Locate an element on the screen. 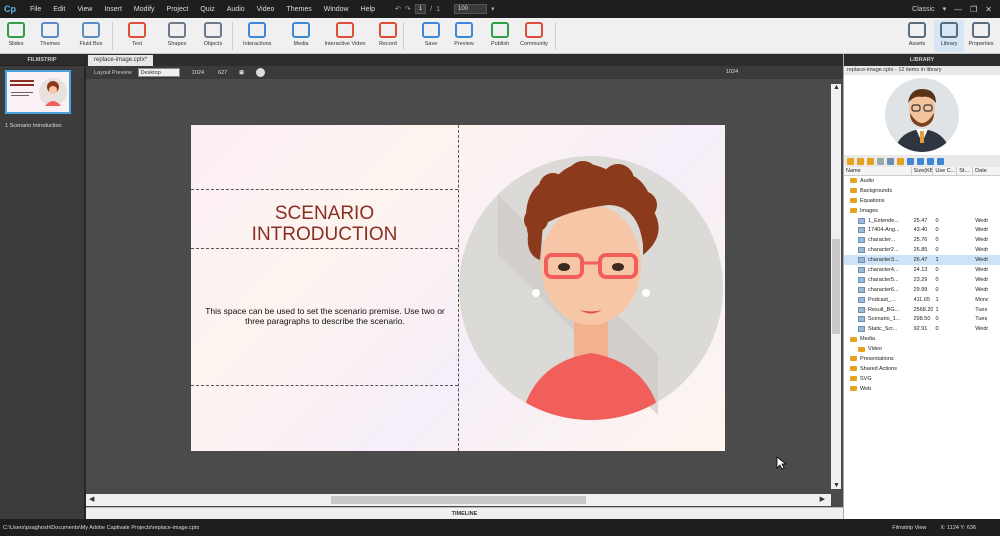  filmstrip-title: FILMSTRIP is located at coordinates (42, 60).